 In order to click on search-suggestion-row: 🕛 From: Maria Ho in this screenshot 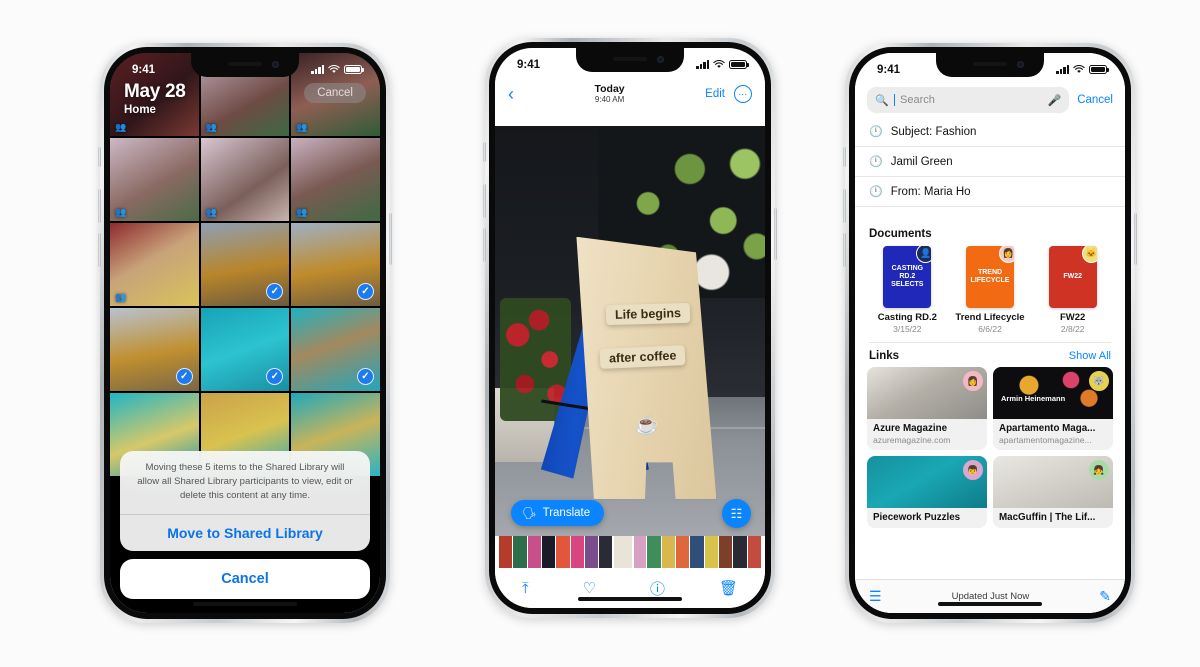, I will do `click(990, 192)`.